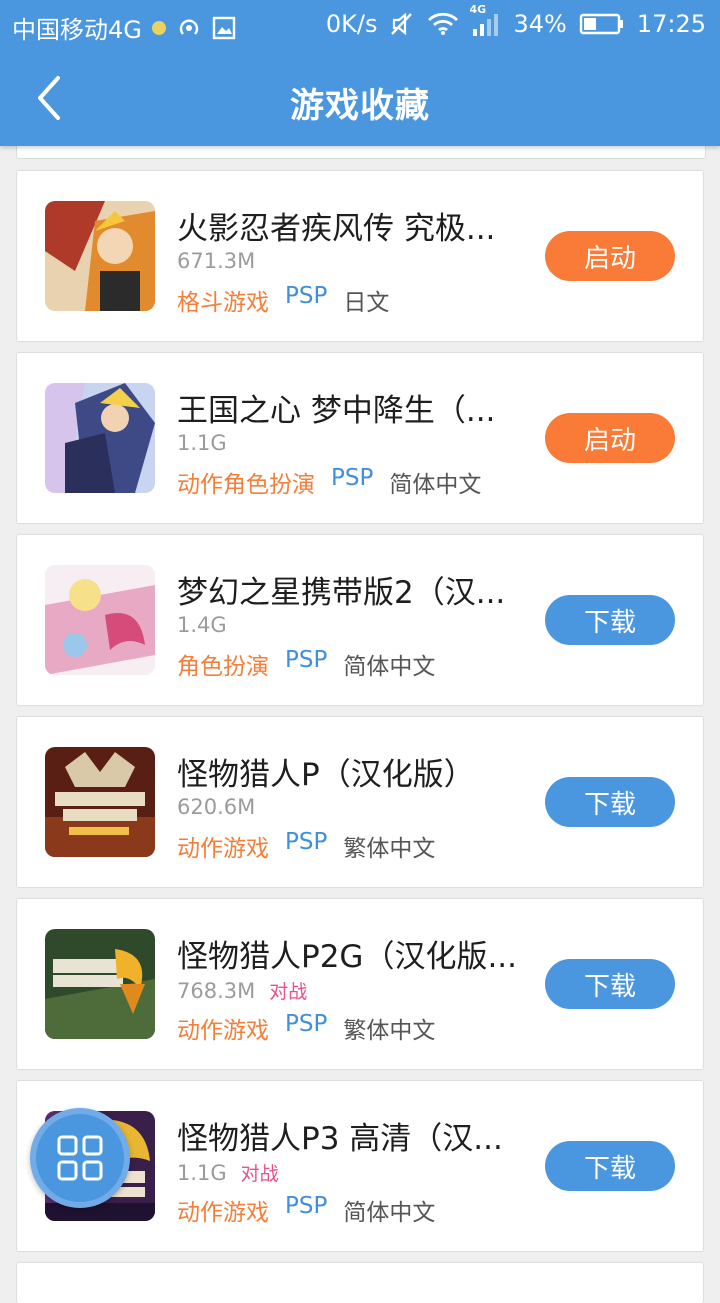  Describe the element at coordinates (223, 303) in the screenshot. I see `game-genre: 格斗游戏` at that location.